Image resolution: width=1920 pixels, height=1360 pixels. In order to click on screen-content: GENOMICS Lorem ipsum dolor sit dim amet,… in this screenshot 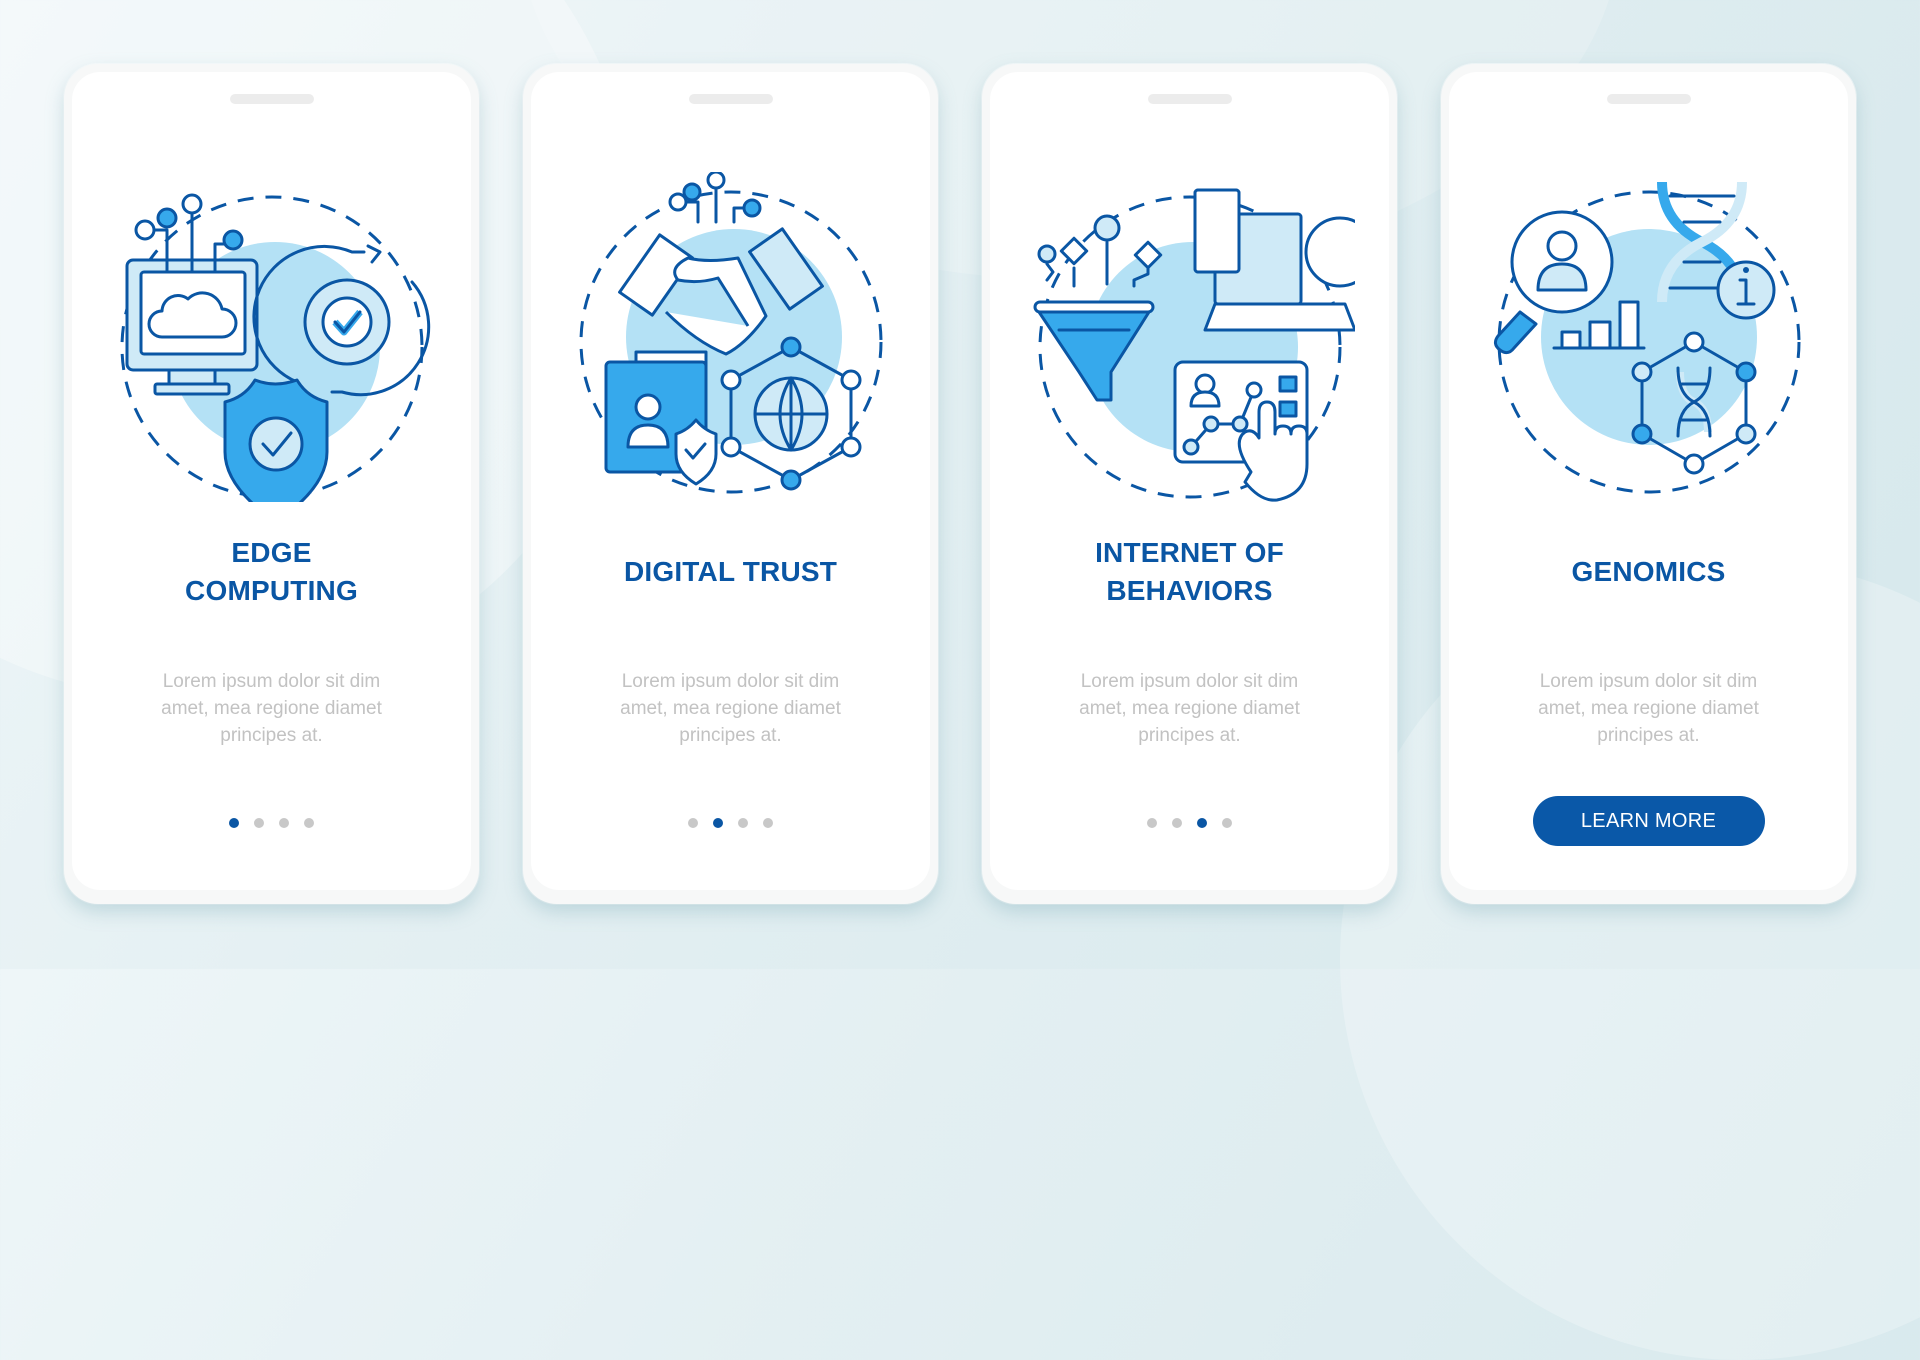, I will do `click(1648, 481)`.